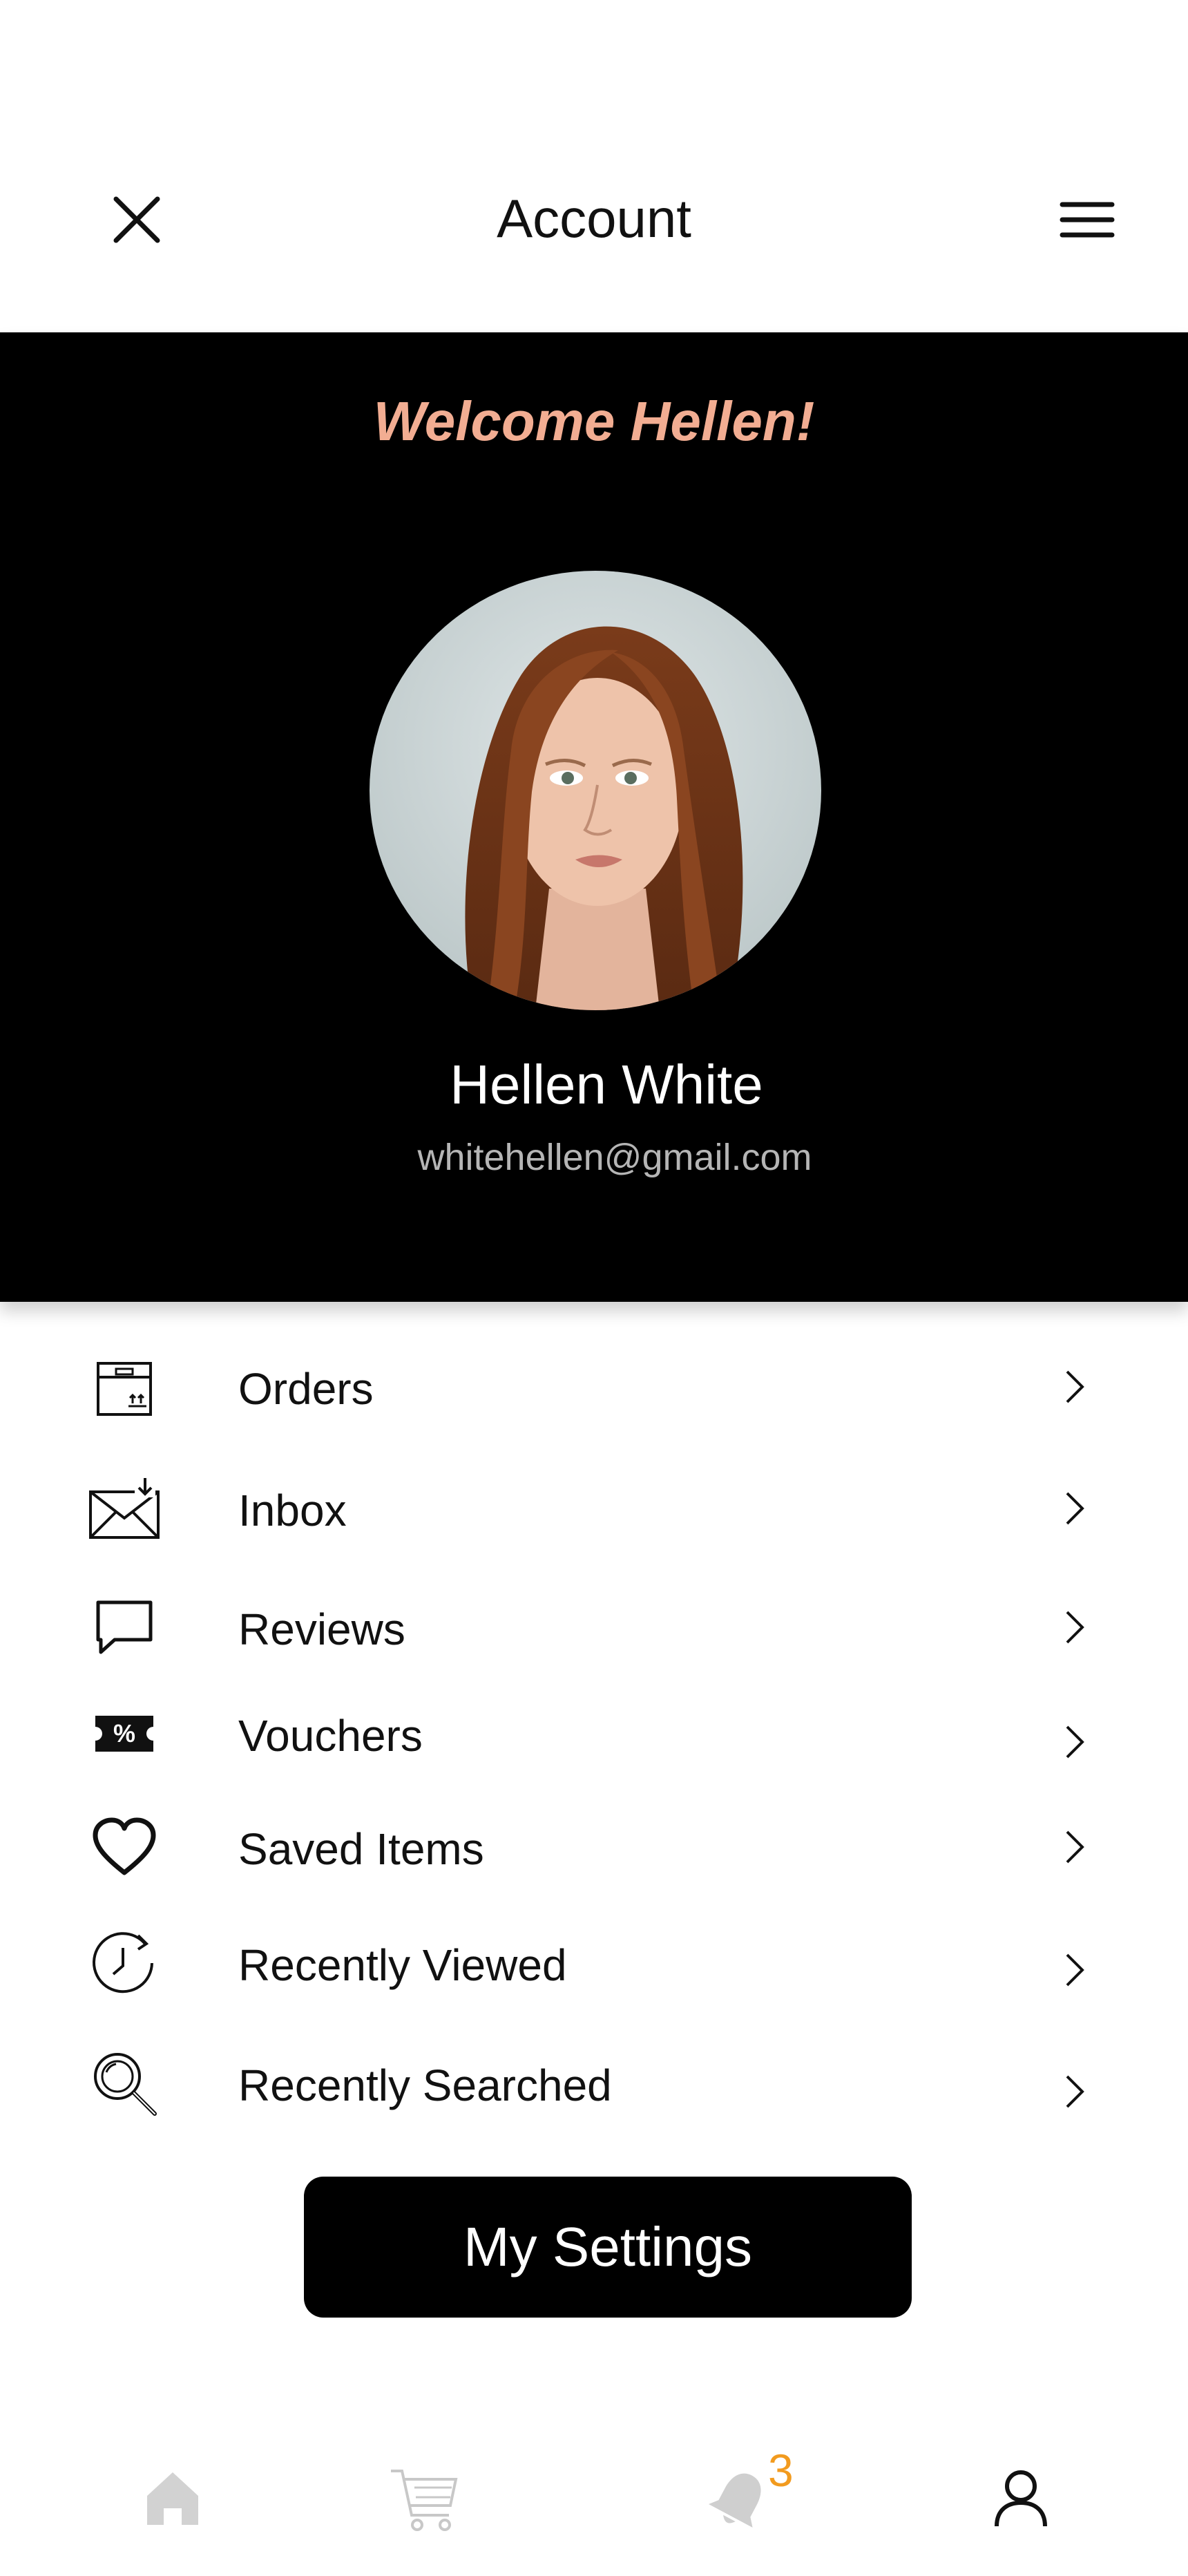  I want to click on home-icon, so click(172, 2498).